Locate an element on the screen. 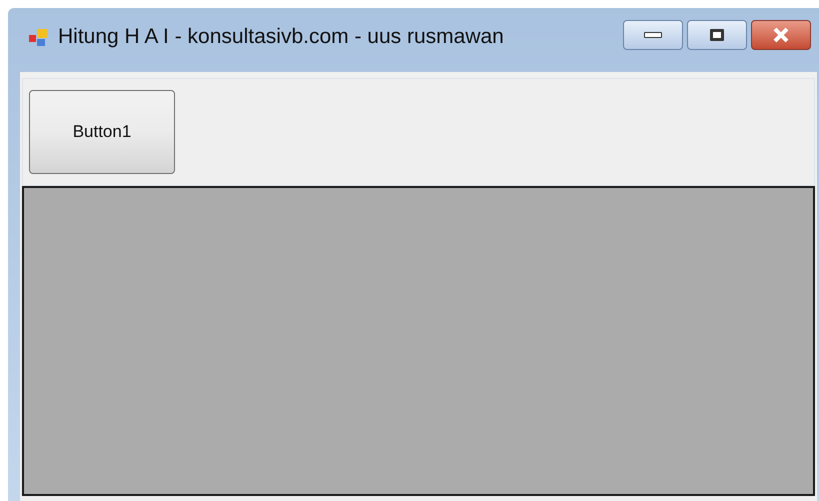 The height and width of the screenshot is (501, 819). maximize-button is located at coordinates (717, 35).